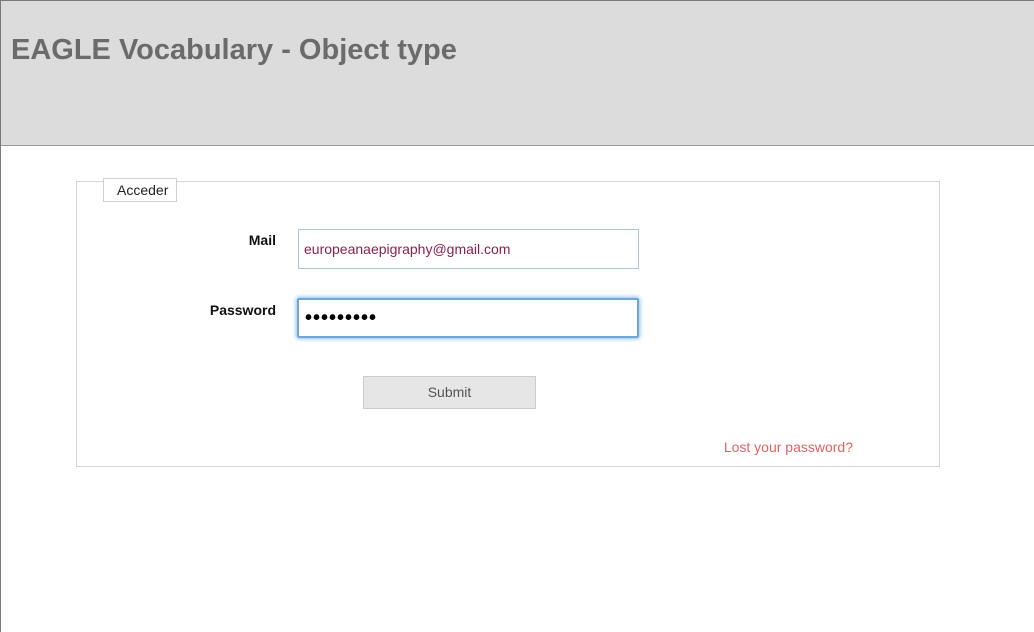  I want to click on mail-field, so click(468, 249).